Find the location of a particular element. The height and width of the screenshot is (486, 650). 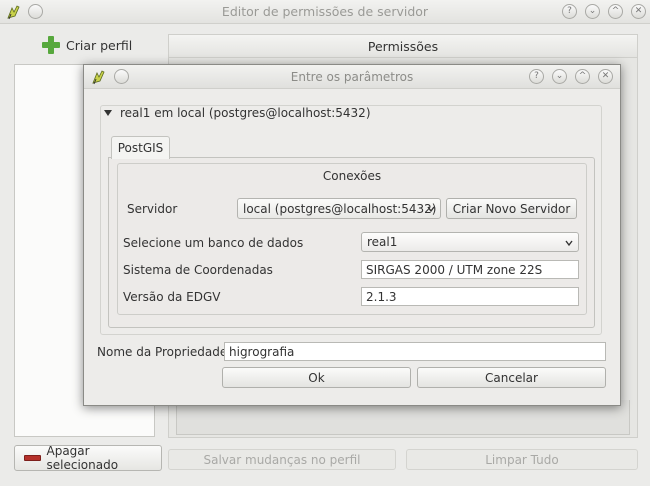

clear-all-button: Limpar Tudo is located at coordinates (522, 459).